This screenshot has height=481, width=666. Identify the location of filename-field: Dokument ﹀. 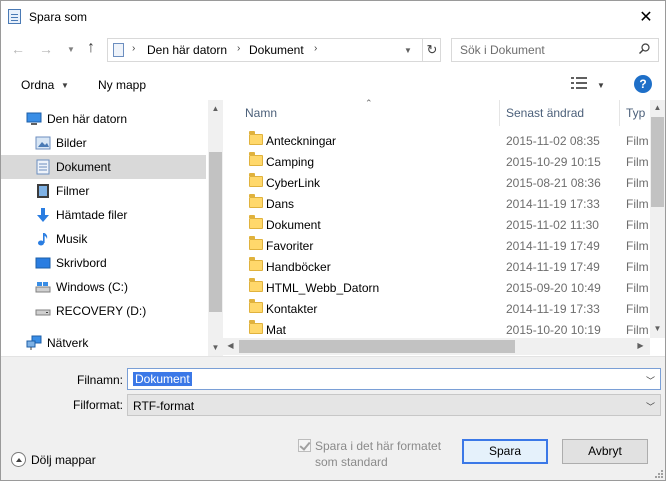
(394, 379).